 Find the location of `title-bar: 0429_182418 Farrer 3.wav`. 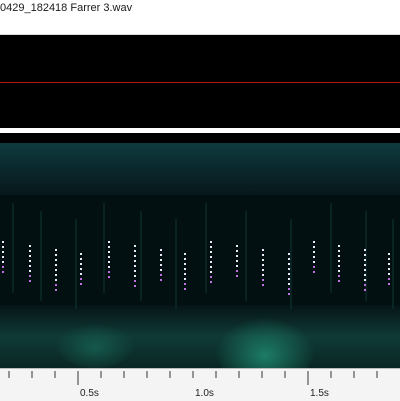

title-bar: 0429_182418 Farrer 3.wav is located at coordinates (200, 17).